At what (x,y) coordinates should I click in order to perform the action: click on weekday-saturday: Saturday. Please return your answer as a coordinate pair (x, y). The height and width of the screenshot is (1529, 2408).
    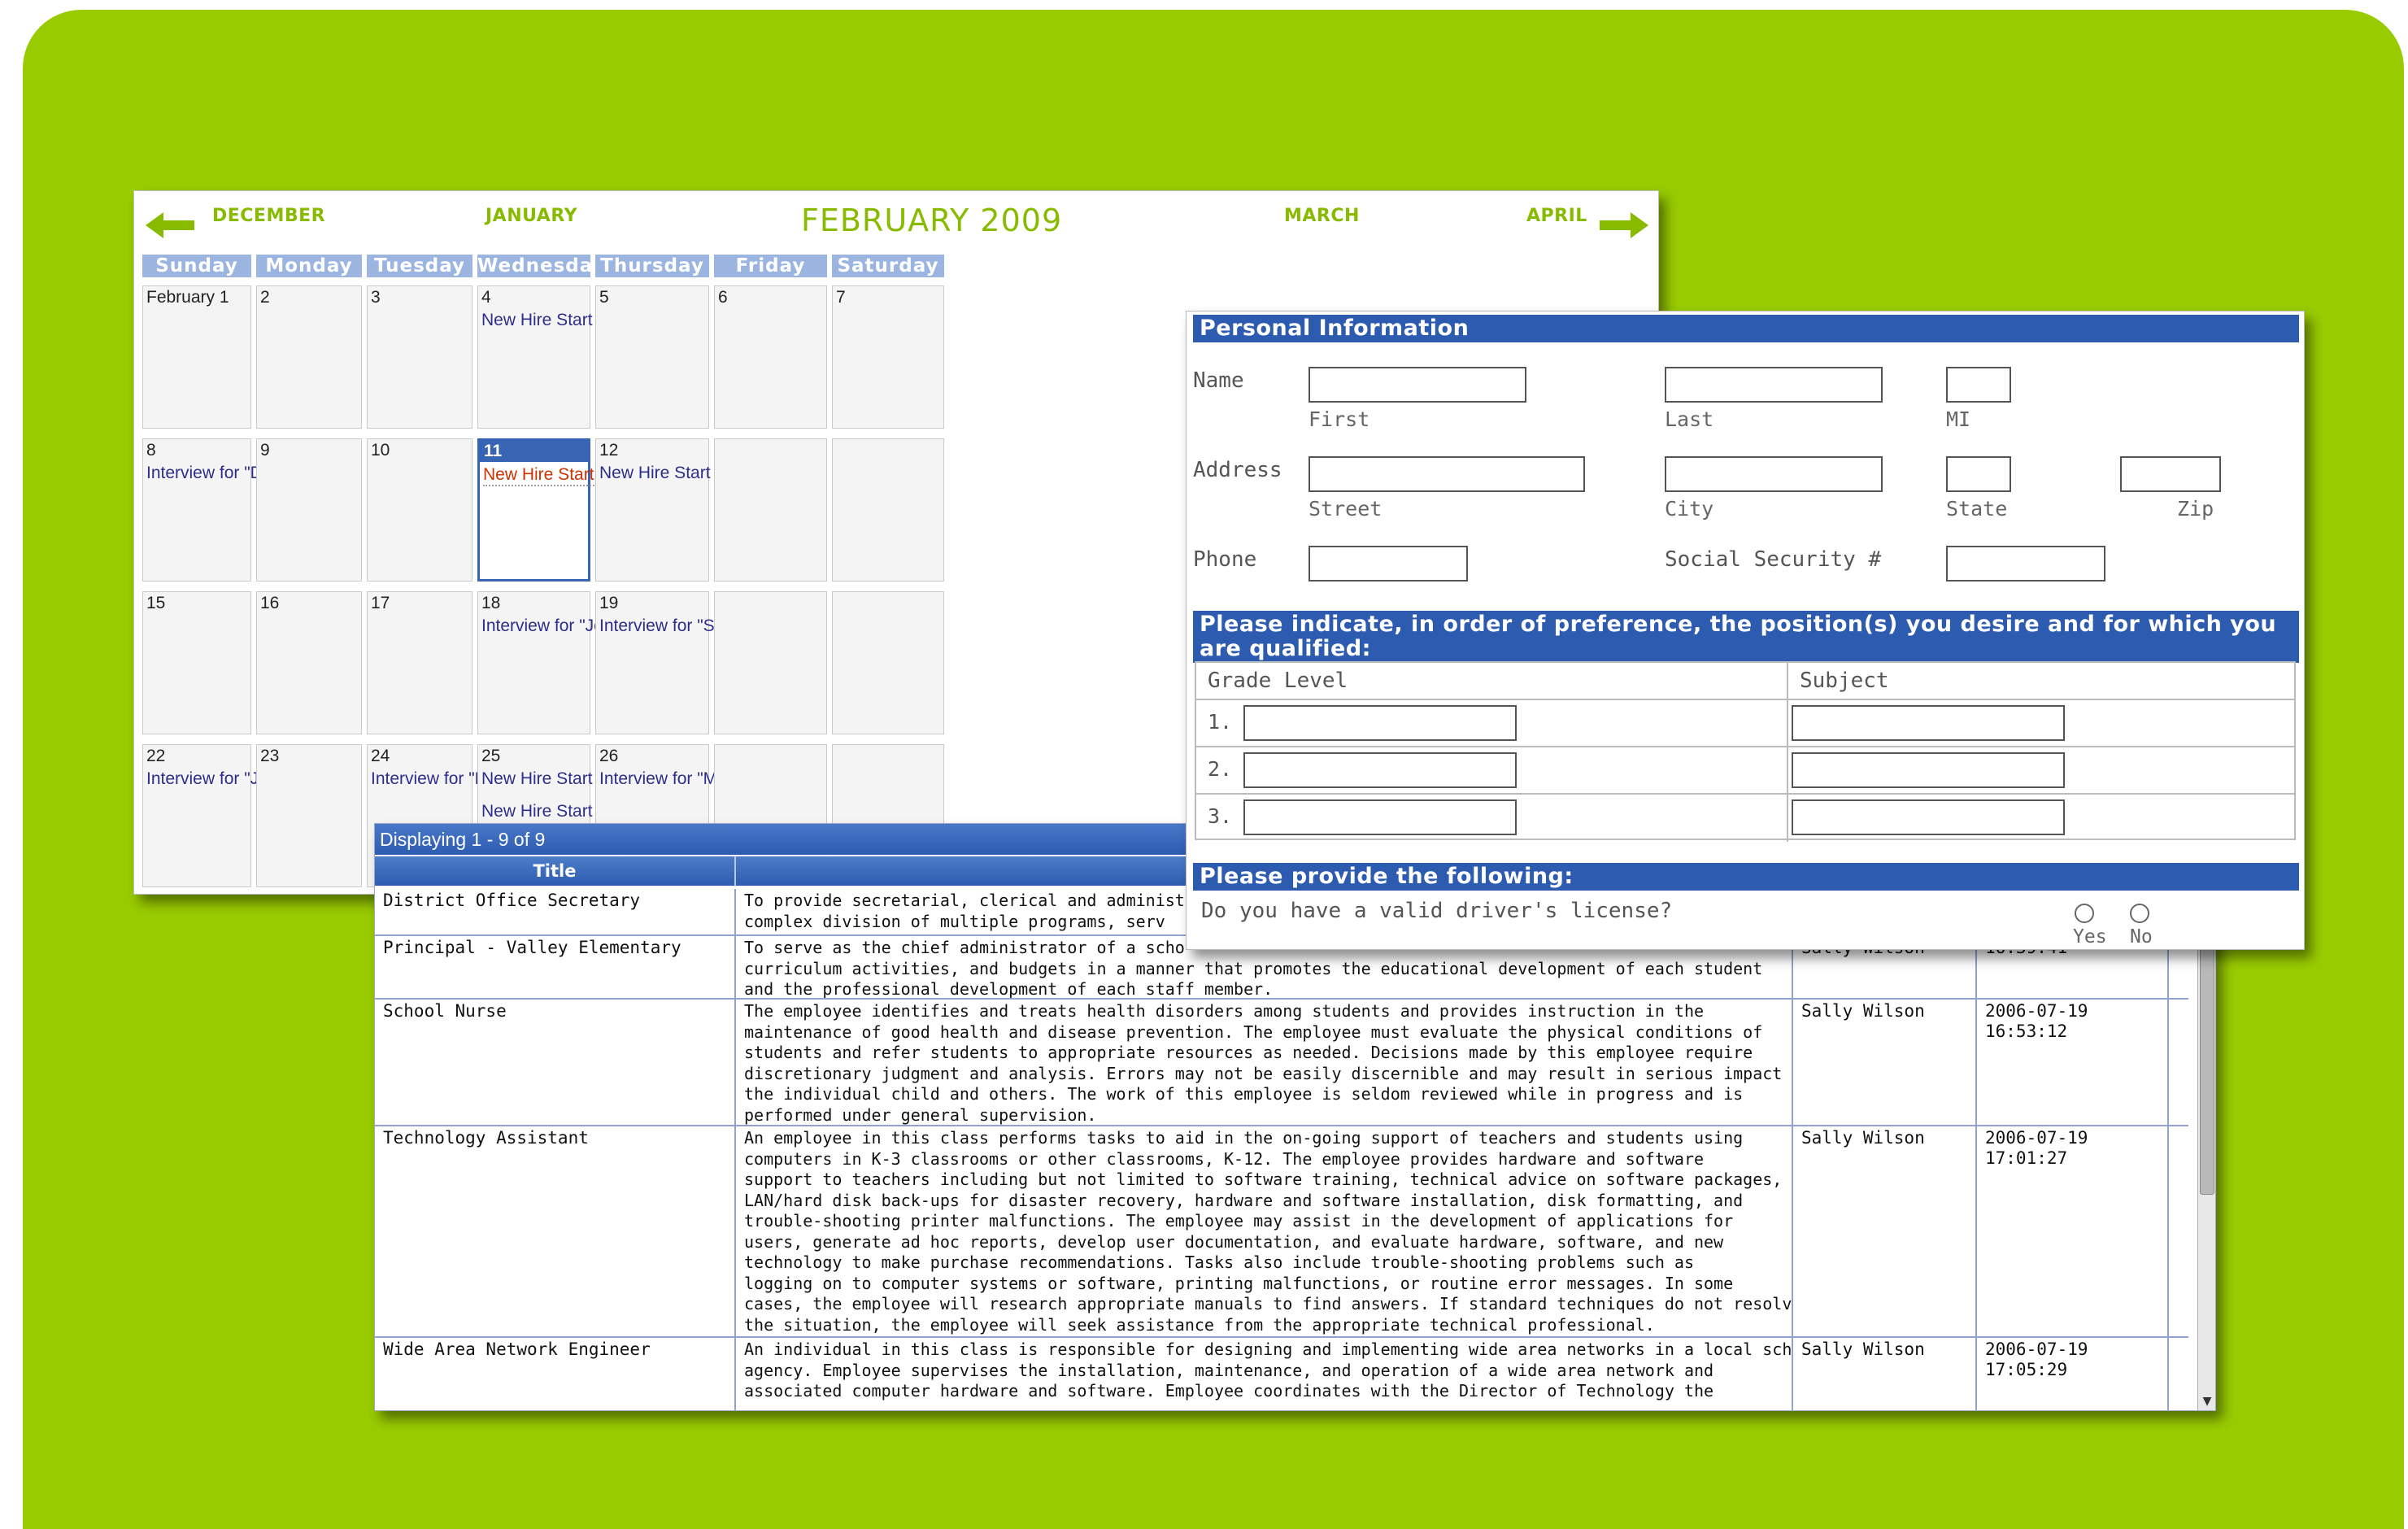
    Looking at the image, I should click on (888, 266).